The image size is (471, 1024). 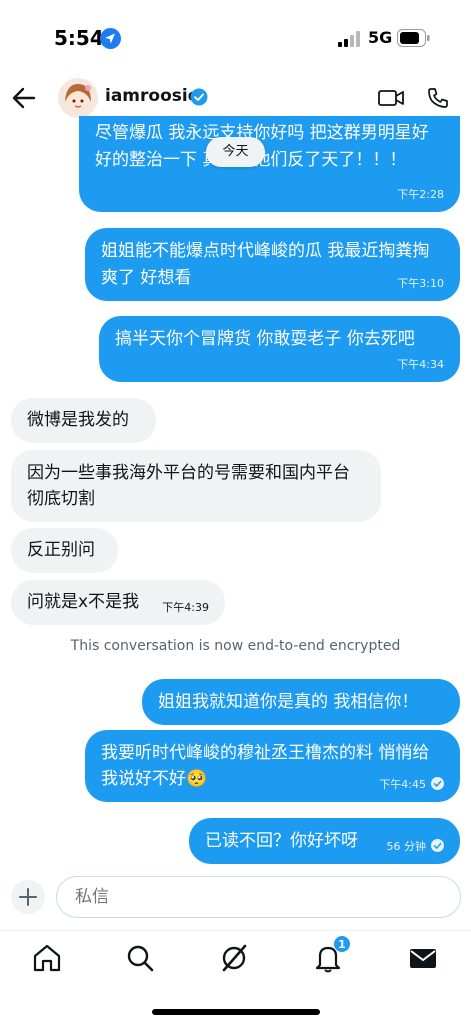 I want to click on message-bubble-sent: 搞半天你个冒牌货 你敢耍老子 你去死吧 下午4:34, so click(x=279, y=349).